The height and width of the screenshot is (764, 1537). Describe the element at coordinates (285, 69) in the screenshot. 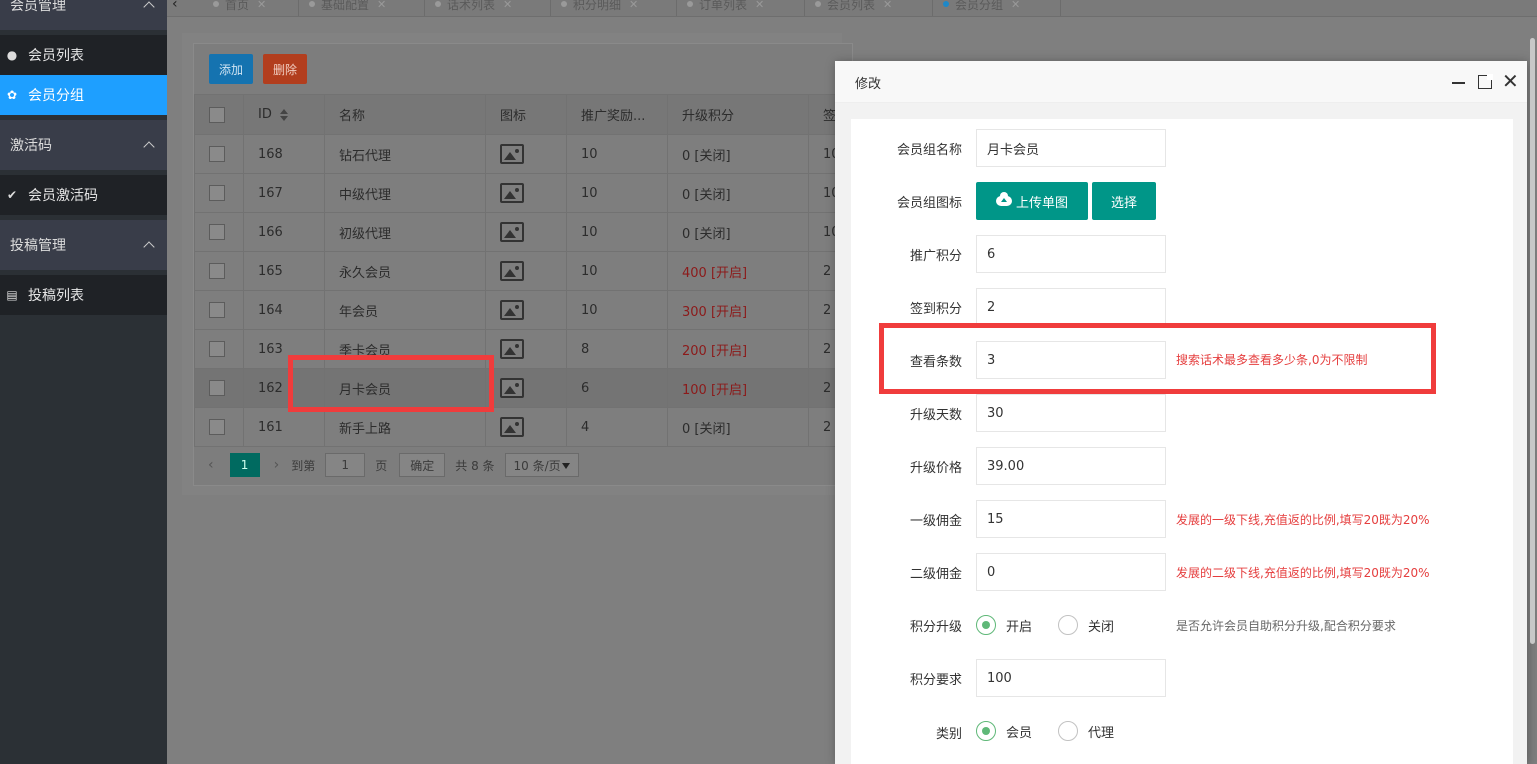

I see `delete-button: 删除` at that location.